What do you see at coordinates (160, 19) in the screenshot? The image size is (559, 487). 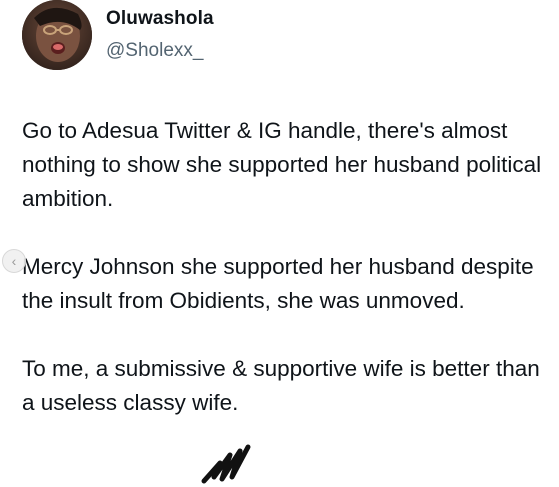 I see `author-name: Oluwashola` at bounding box center [160, 19].